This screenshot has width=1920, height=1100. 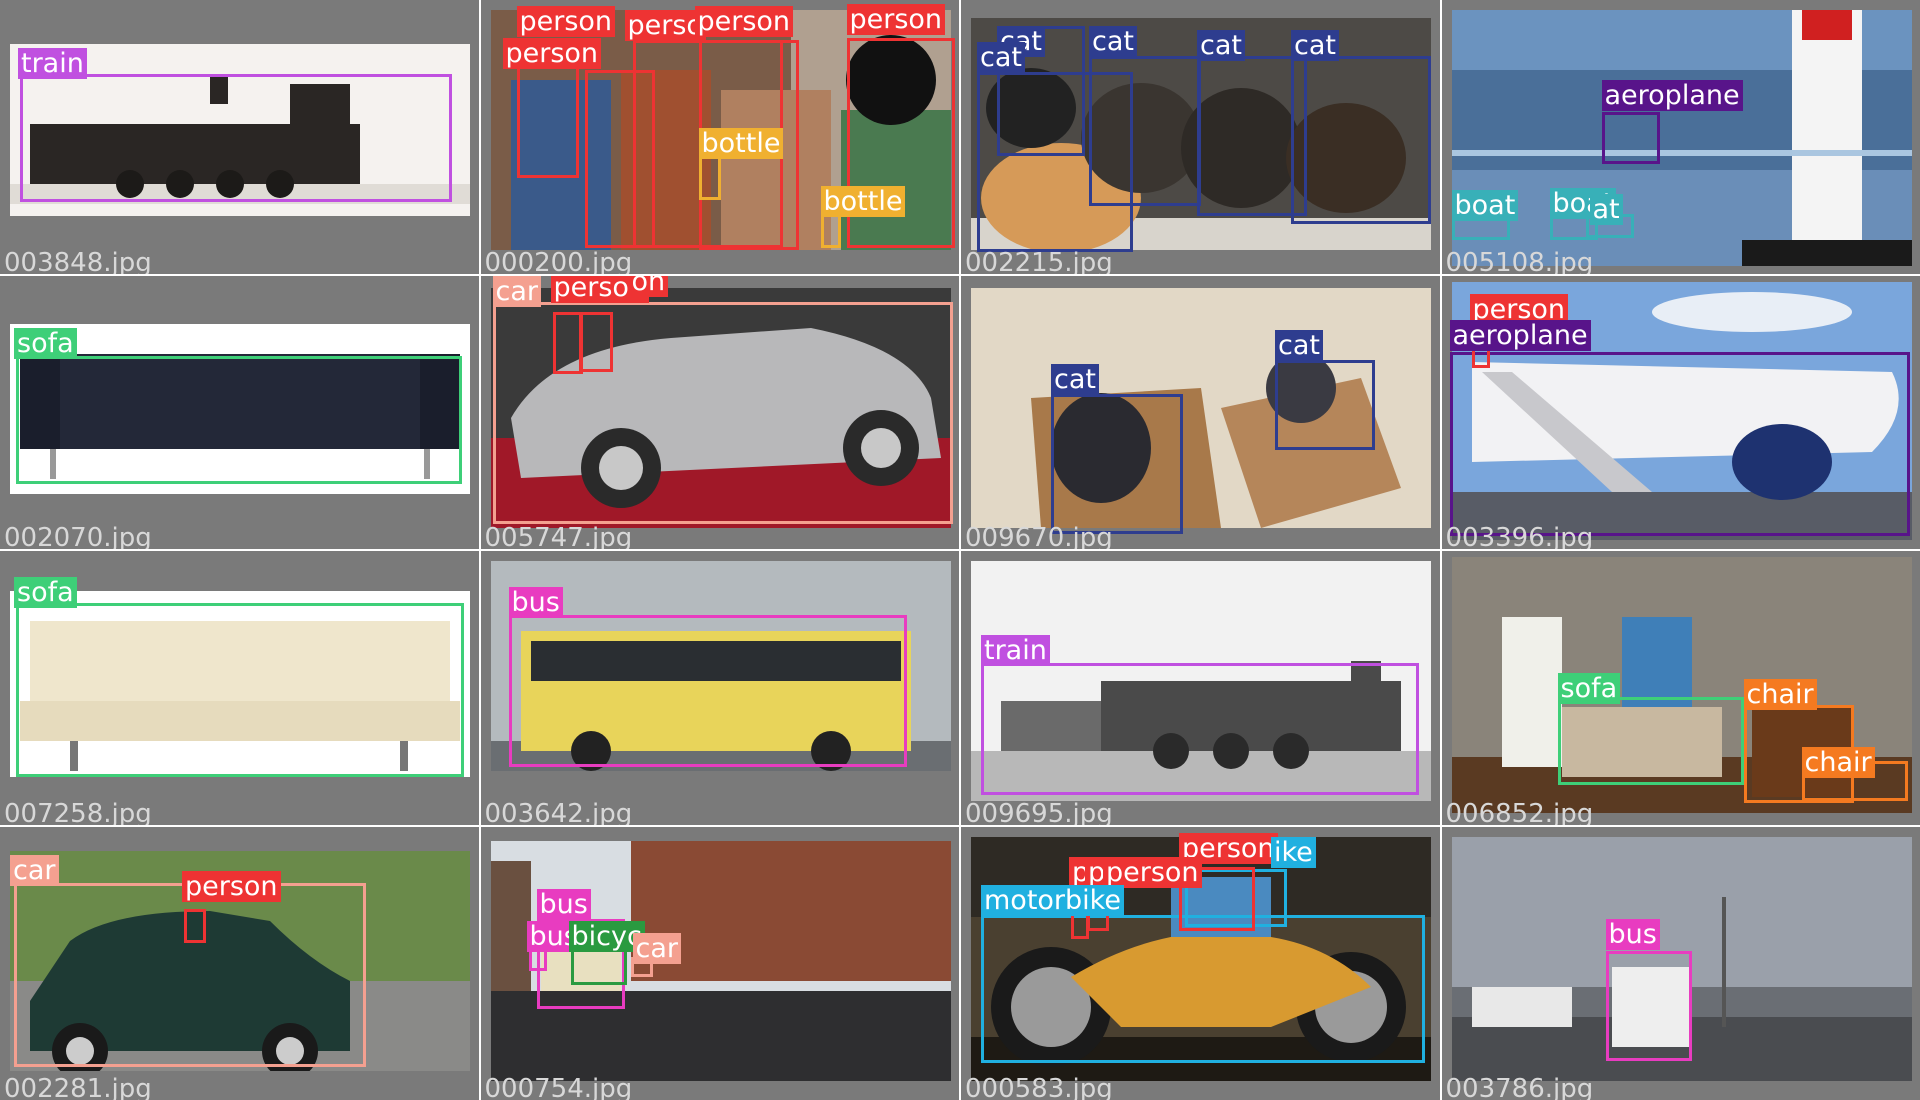 What do you see at coordinates (1606, 209) in the screenshot?
I see `label-boat: at` at bounding box center [1606, 209].